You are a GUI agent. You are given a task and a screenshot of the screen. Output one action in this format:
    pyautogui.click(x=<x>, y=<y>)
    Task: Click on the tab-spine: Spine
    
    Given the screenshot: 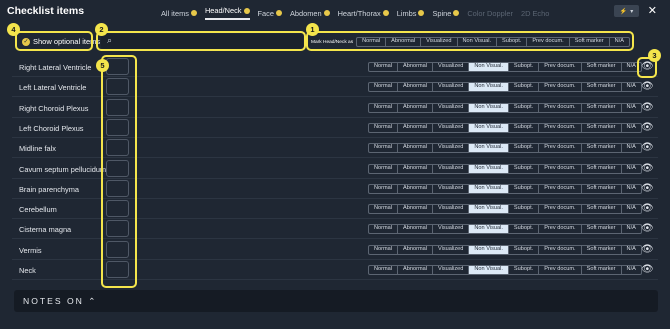 What is the action you would take?
    pyautogui.click(x=446, y=13)
    